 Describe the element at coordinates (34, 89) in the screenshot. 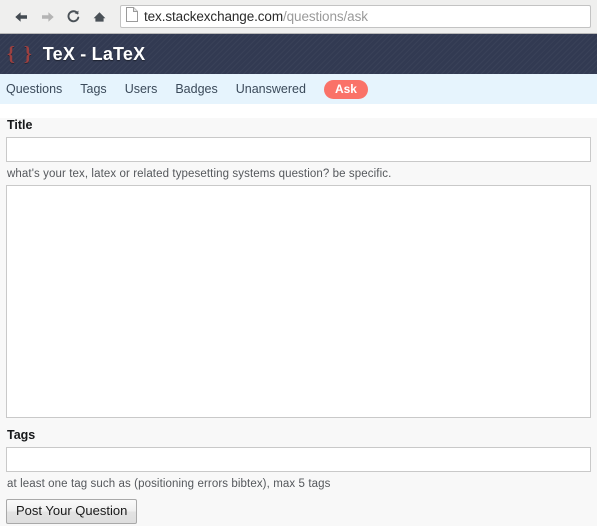

I see `nav-item-questions: Questions` at that location.